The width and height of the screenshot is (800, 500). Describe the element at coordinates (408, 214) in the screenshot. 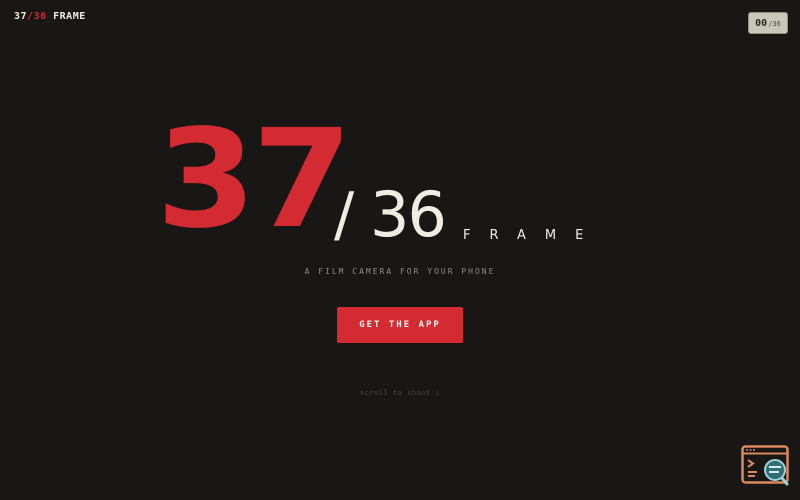

I see `hero-denominator: 36` at that location.